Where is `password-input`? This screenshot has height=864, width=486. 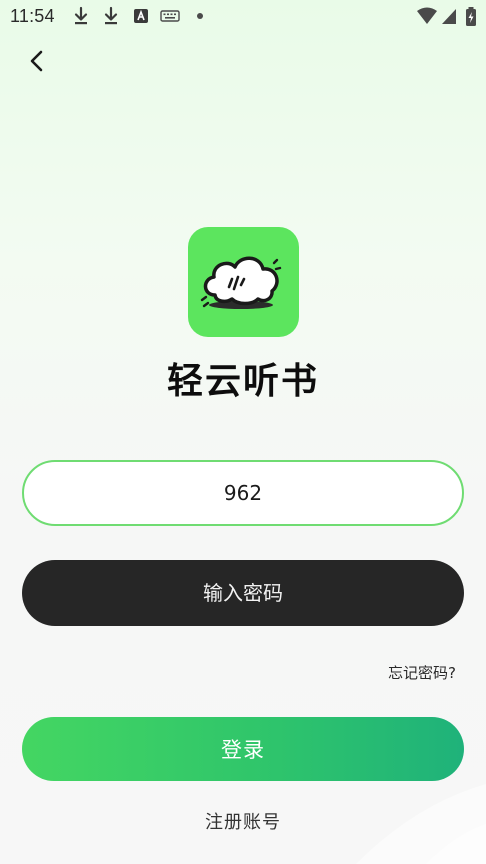
password-input is located at coordinates (243, 593).